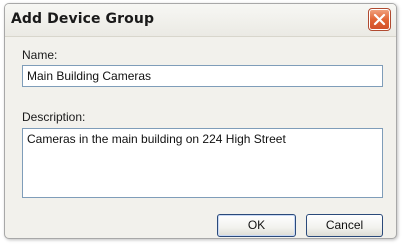 This screenshot has height=244, width=403. Describe the element at coordinates (256, 225) in the screenshot. I see `ok-button: OK` at that location.